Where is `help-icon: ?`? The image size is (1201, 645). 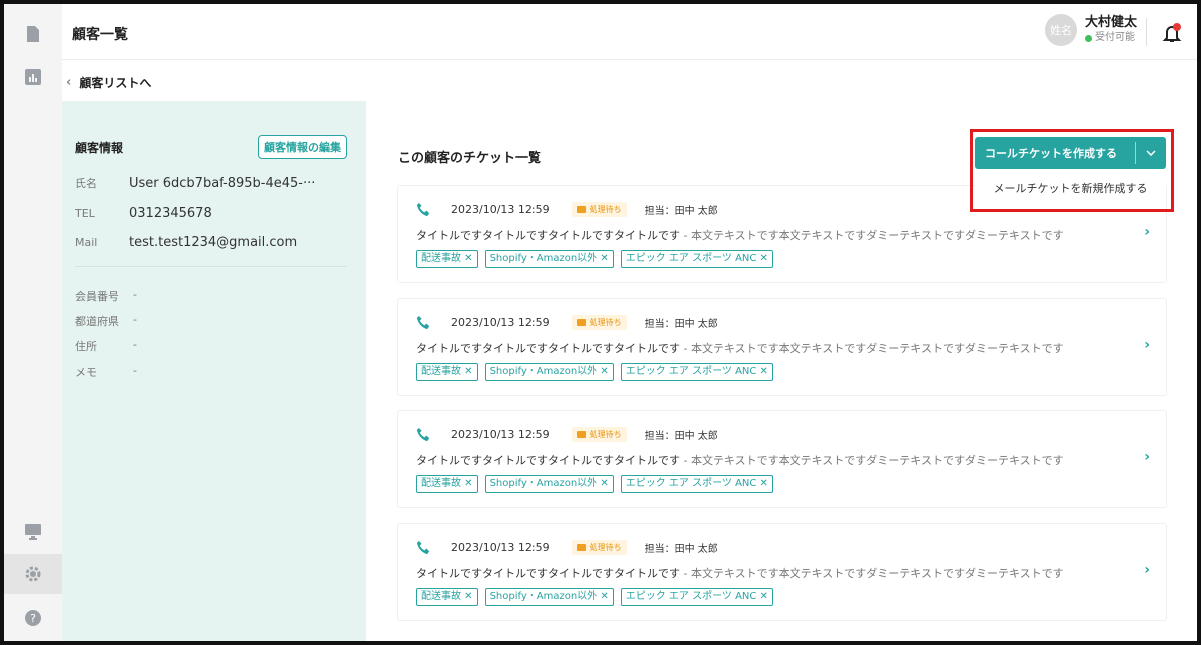
help-icon: ? is located at coordinates (33, 618).